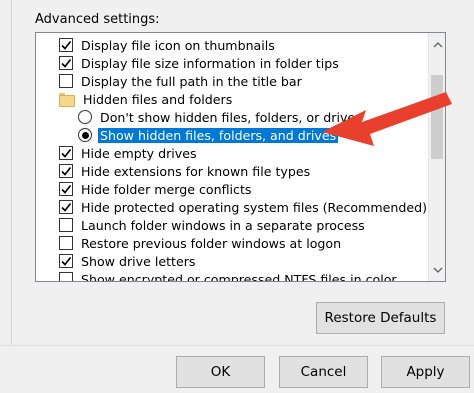 The image size is (474, 393). What do you see at coordinates (211, 243) in the screenshot?
I see `item-label: Restore previous folder windows at logon` at bounding box center [211, 243].